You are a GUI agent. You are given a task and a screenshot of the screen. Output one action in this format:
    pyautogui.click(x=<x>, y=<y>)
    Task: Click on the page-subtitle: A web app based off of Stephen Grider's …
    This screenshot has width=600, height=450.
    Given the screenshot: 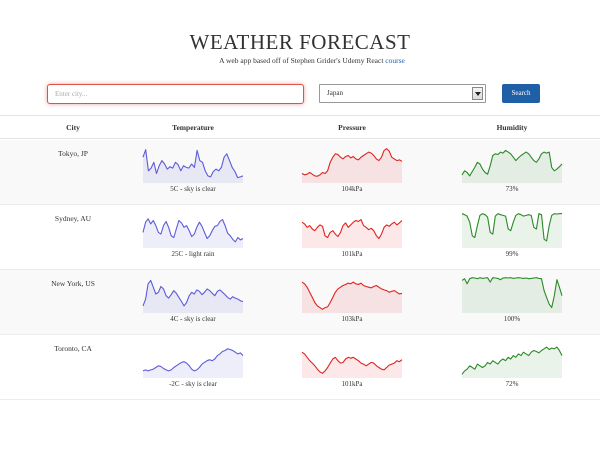 What is the action you would take?
    pyautogui.click(x=300, y=60)
    